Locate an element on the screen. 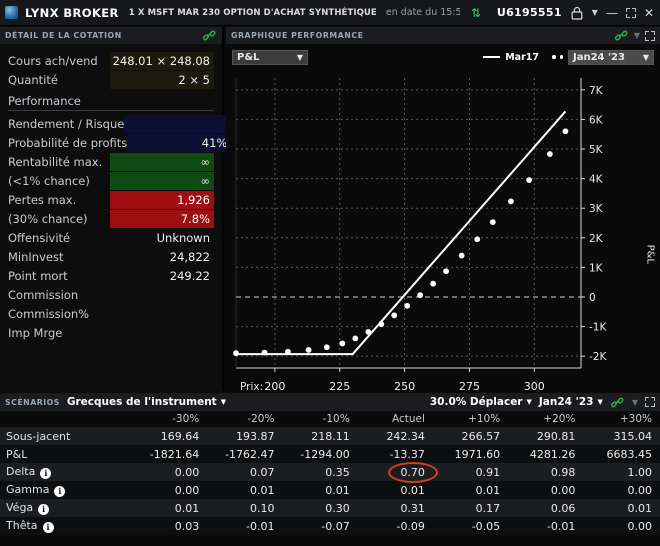 This screenshot has width=660, height=546. label-probabilite-profits: Probabilité de profits is located at coordinates (68, 142).